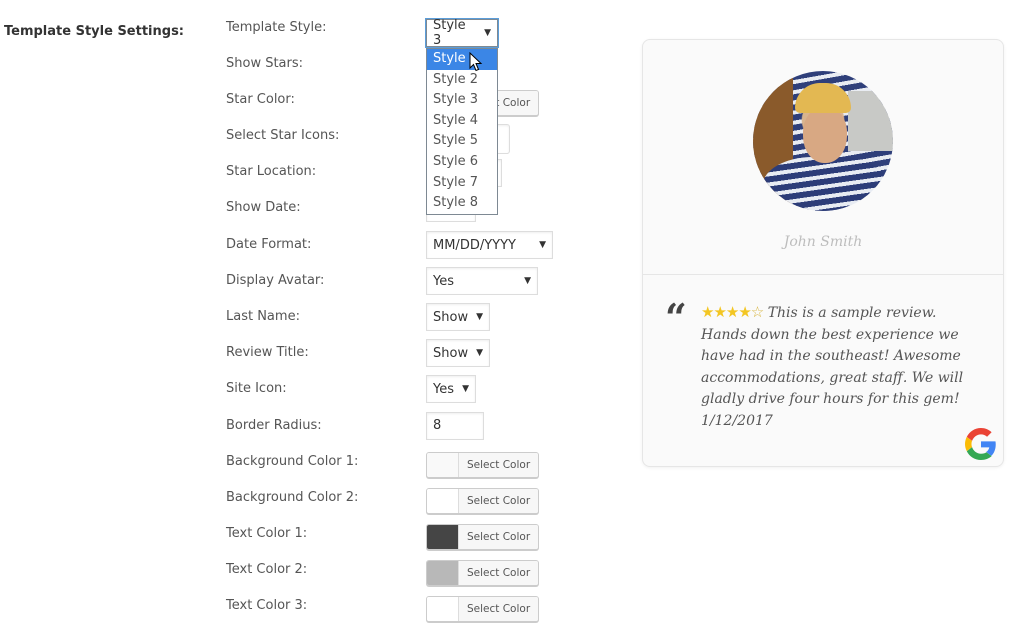  I want to click on dropdown-option: Style 4, so click(462, 121).